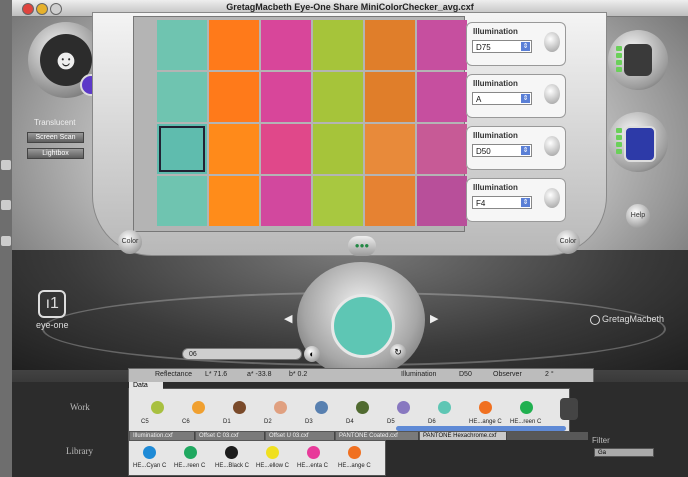 The width and height of the screenshot is (688, 477). I want to click on observer-label: Observer, so click(507, 374).